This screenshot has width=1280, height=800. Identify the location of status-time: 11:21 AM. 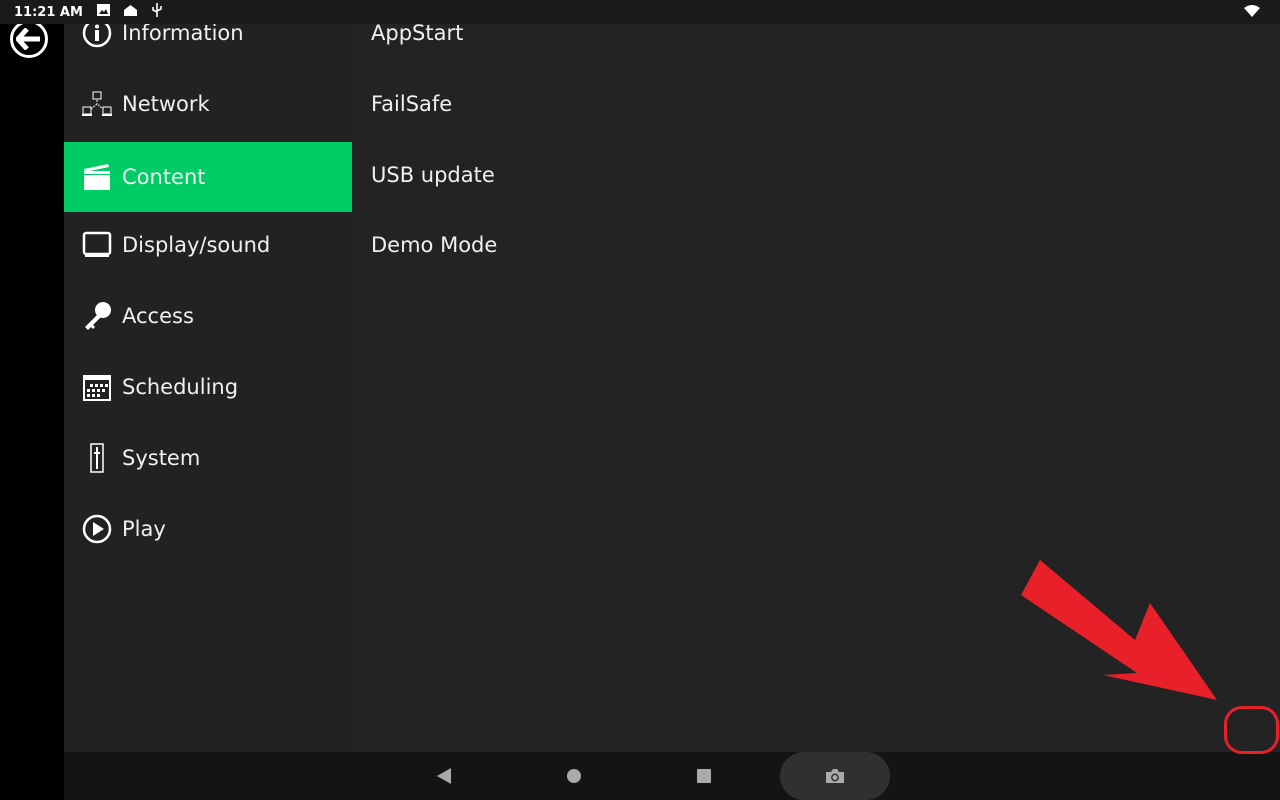
(48, 12).